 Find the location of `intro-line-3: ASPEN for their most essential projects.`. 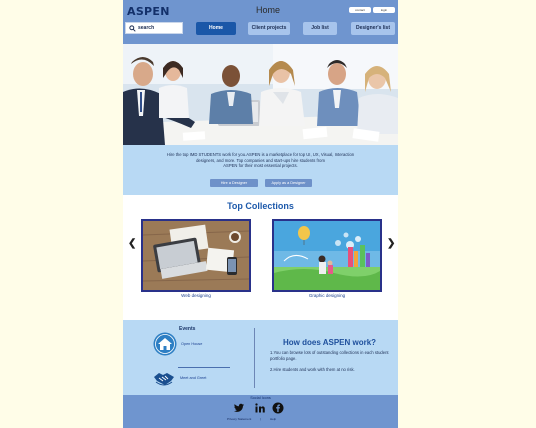

intro-line-3: ASPEN for their most essential projects. is located at coordinates (260, 166).